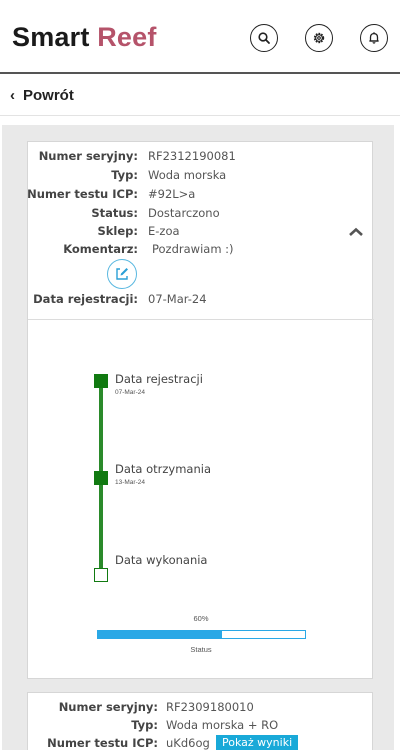 This screenshot has width=400, height=750. I want to click on serial-row: Numer seryjny: RF2312190081, so click(201, 158).